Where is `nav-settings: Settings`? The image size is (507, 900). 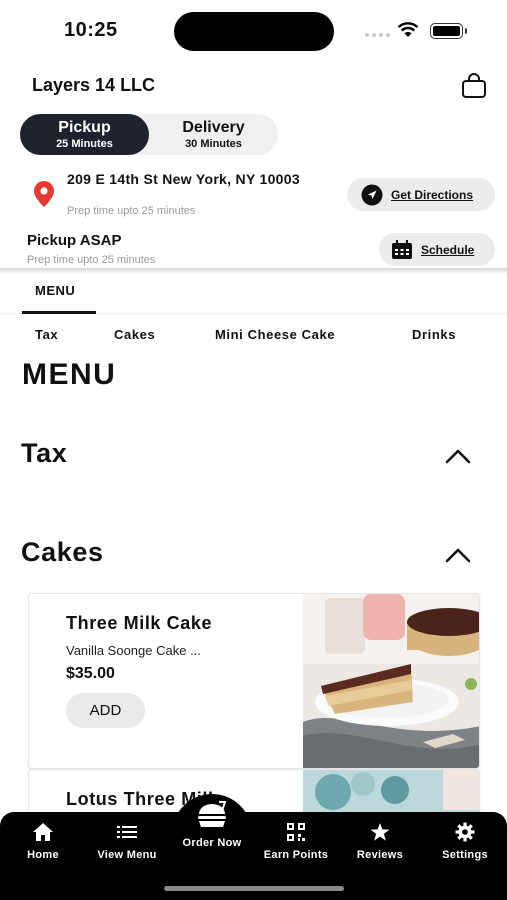 nav-settings: Settings is located at coordinates (465, 842).